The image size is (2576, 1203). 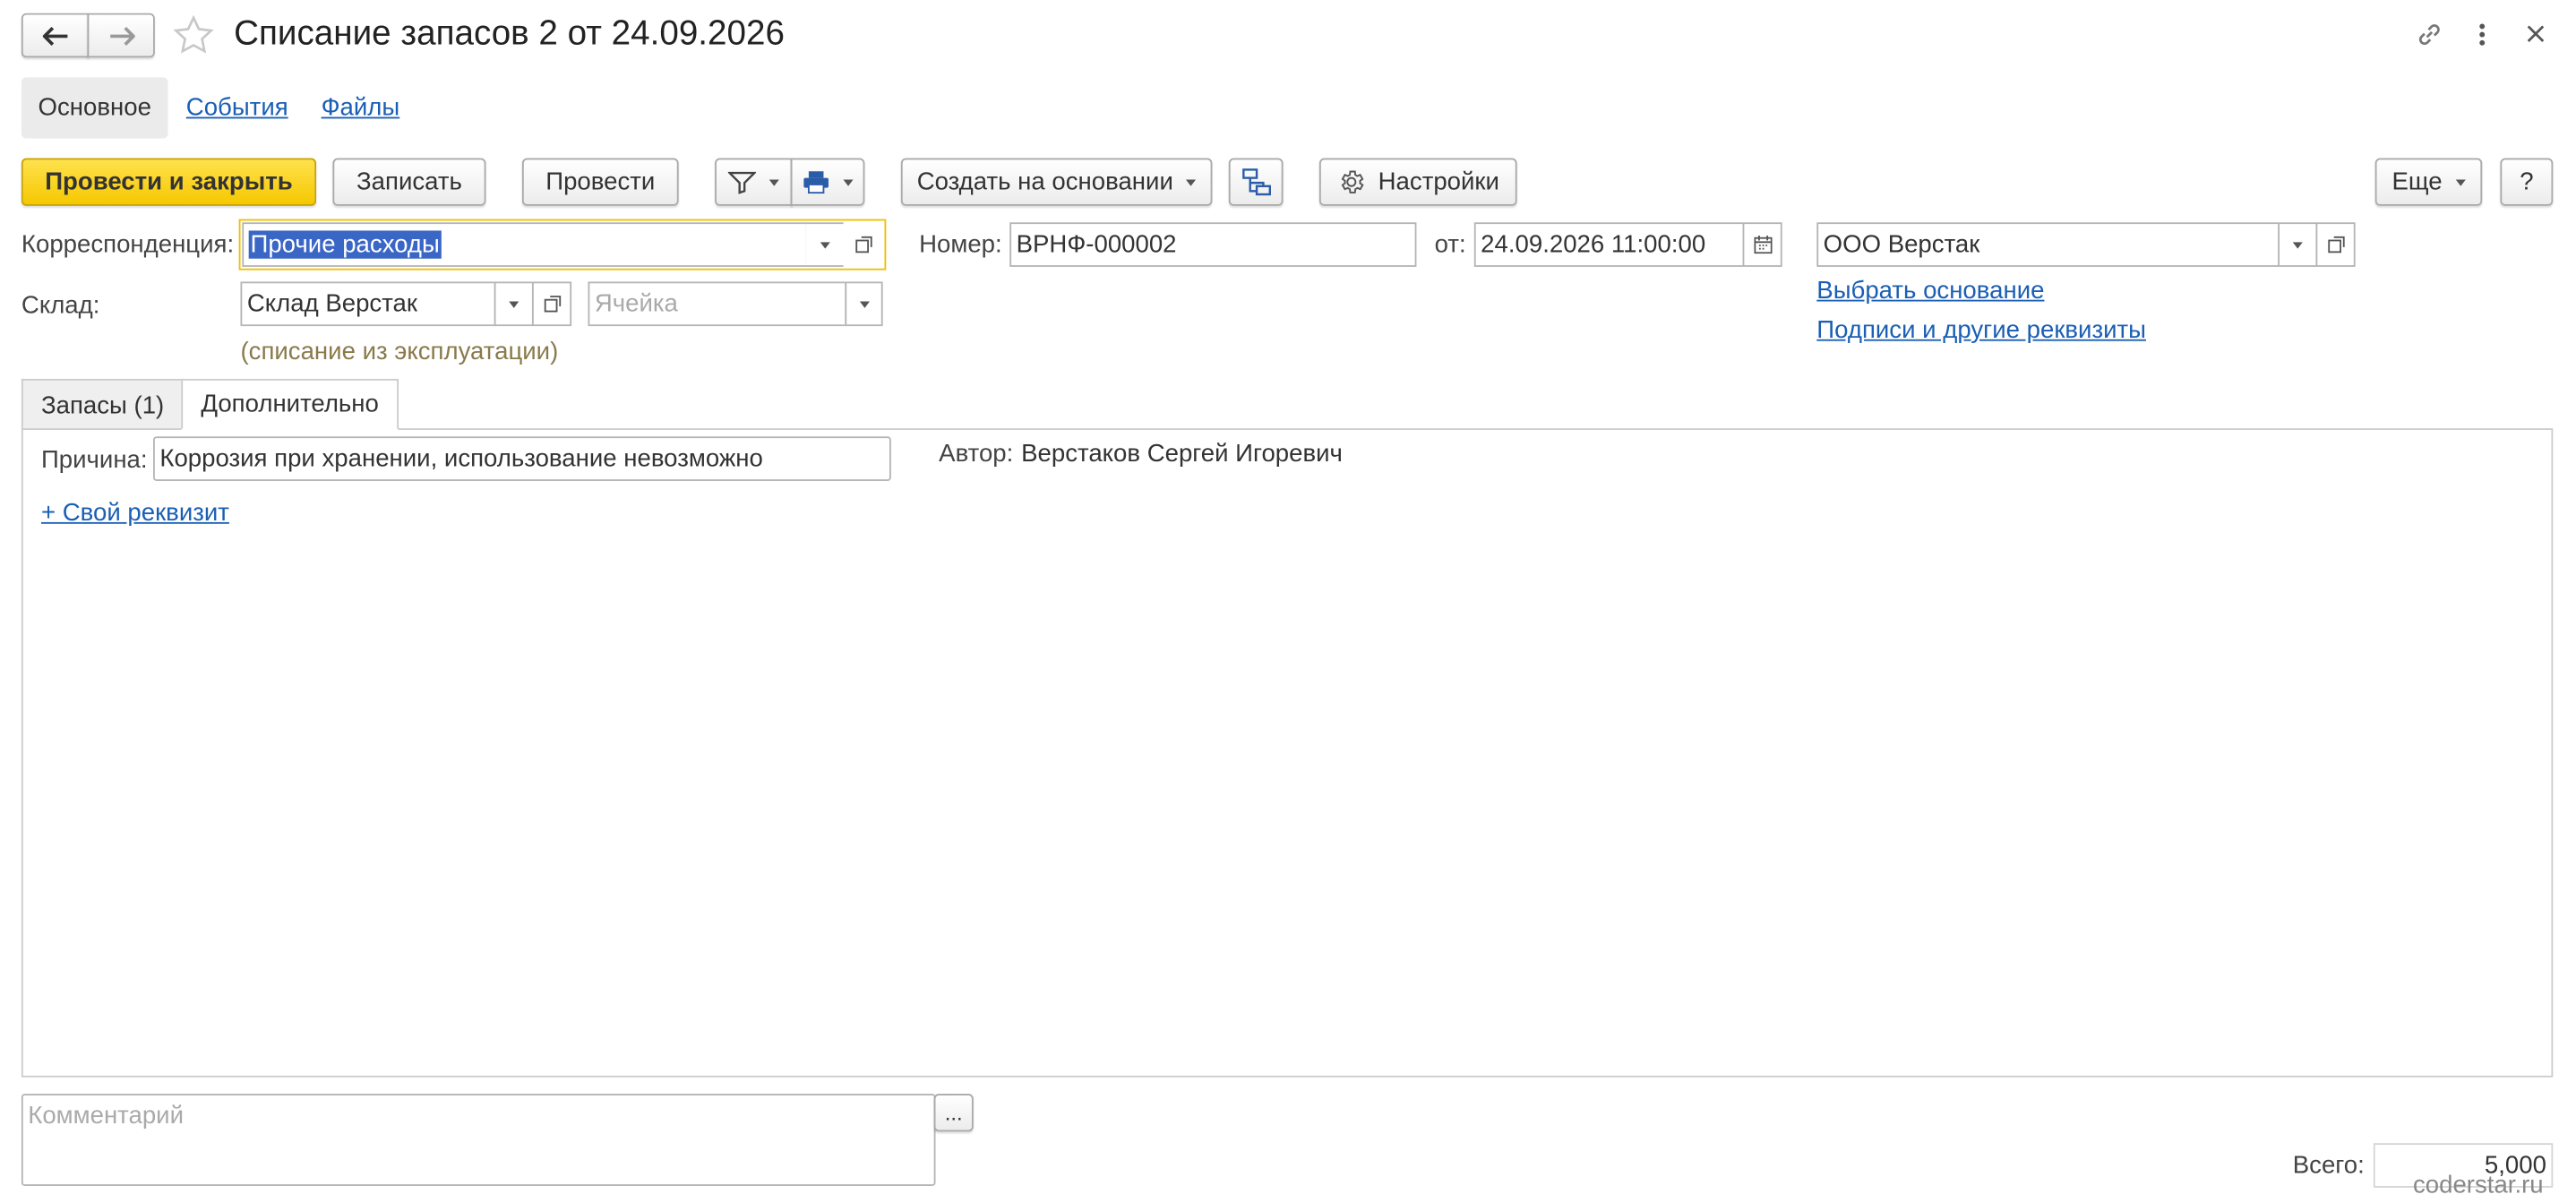 What do you see at coordinates (478, 1140) in the screenshot?
I see `comment-textarea: Комментарий` at bounding box center [478, 1140].